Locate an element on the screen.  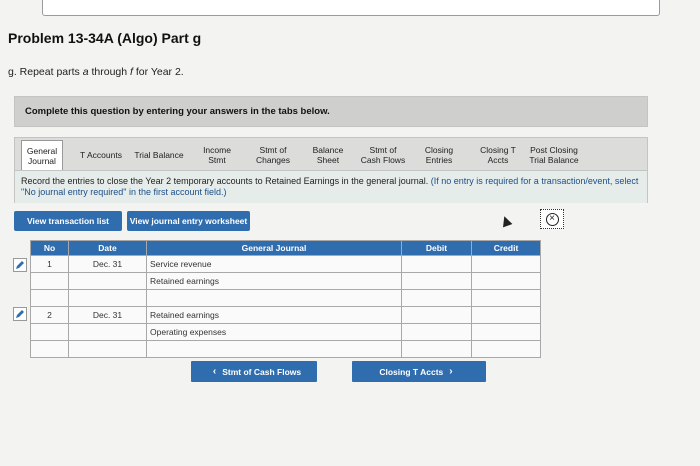
table-row: Retained earnings is located at coordinates (285, 281).